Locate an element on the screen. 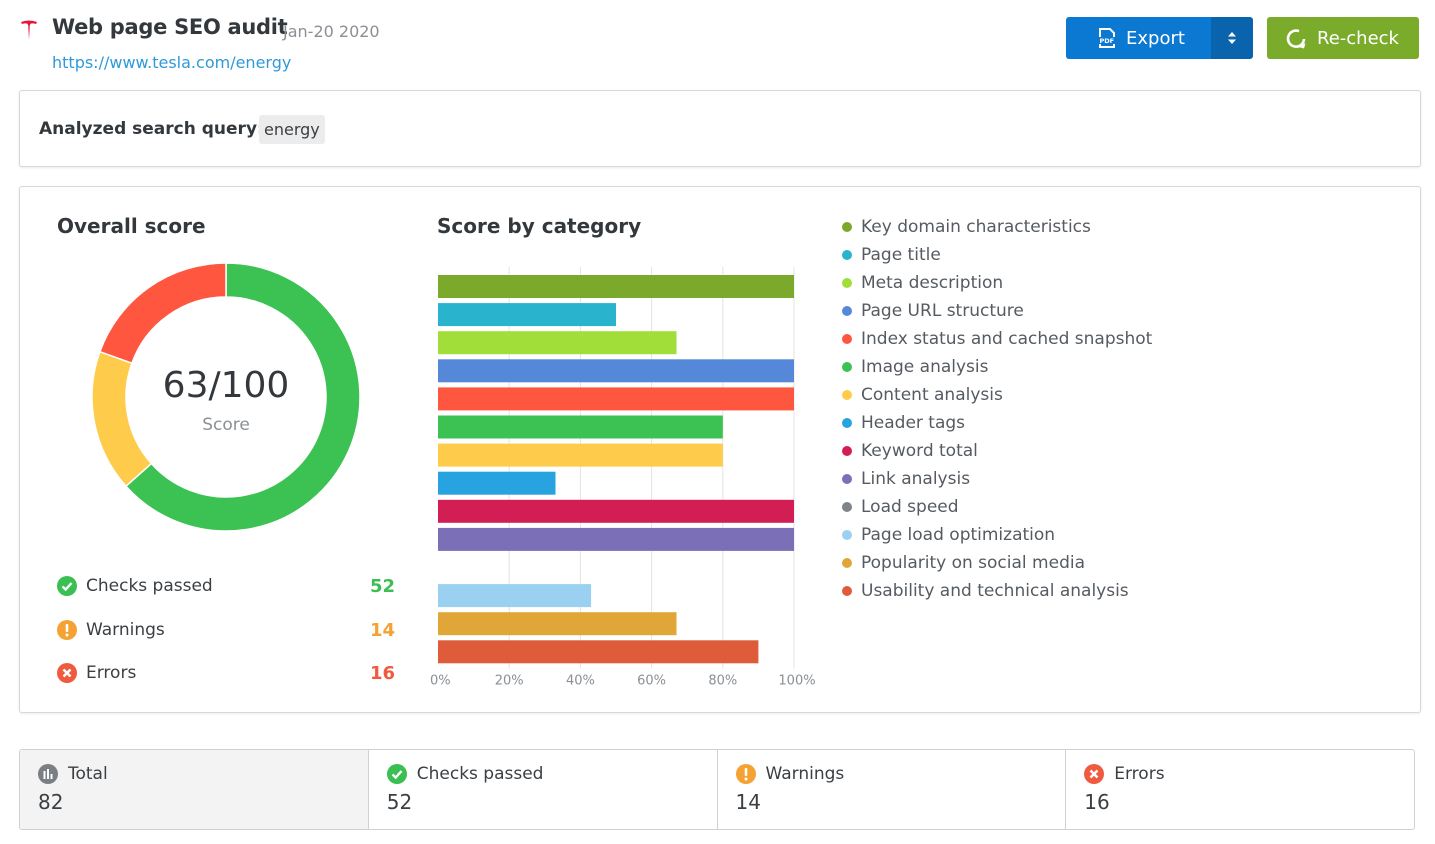  legend-item: Index status and cached snapshot is located at coordinates (997, 339).